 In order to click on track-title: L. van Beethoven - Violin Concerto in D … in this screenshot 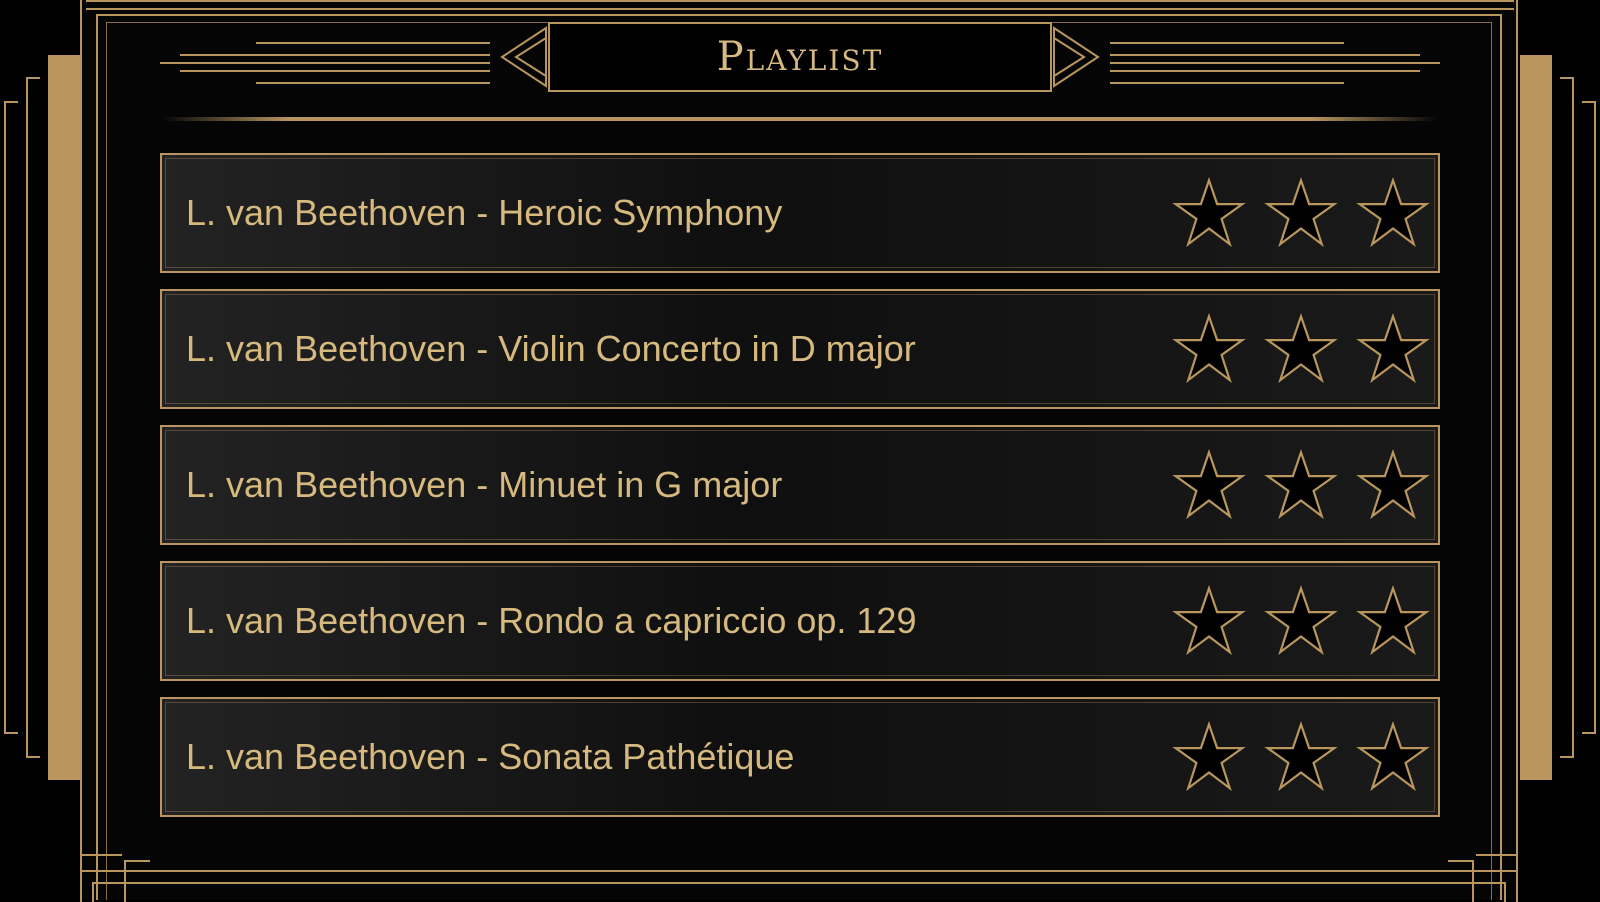, I will do `click(551, 348)`.